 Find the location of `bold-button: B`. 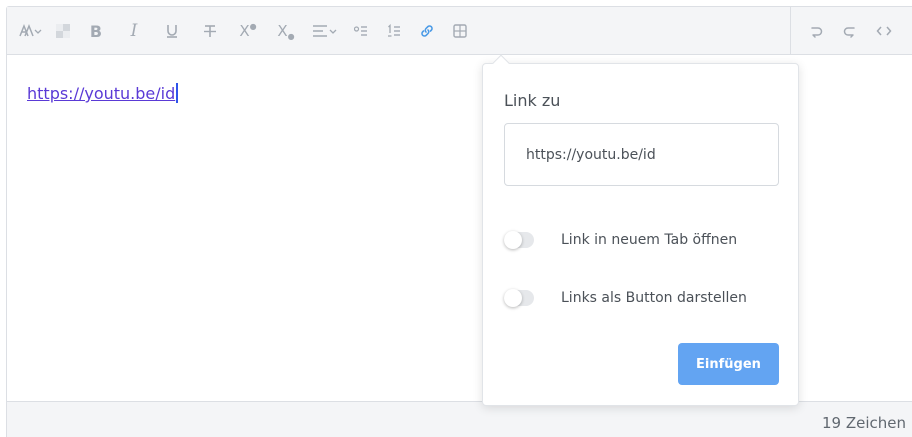

bold-button: B is located at coordinates (96, 31).